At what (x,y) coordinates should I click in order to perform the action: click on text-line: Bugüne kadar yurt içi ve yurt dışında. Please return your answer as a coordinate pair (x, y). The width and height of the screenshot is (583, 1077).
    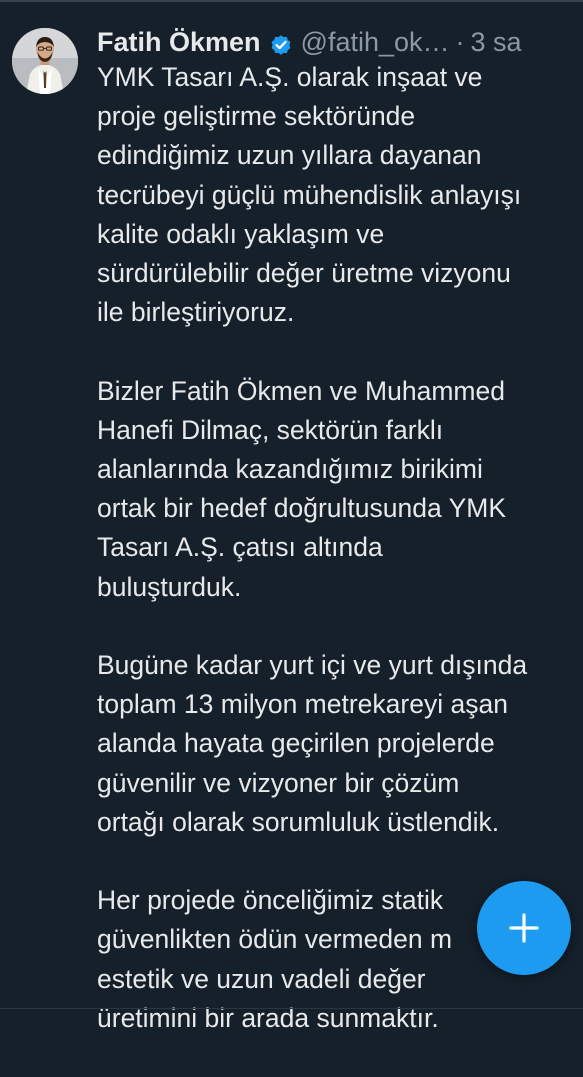
    Looking at the image, I should click on (312, 665).